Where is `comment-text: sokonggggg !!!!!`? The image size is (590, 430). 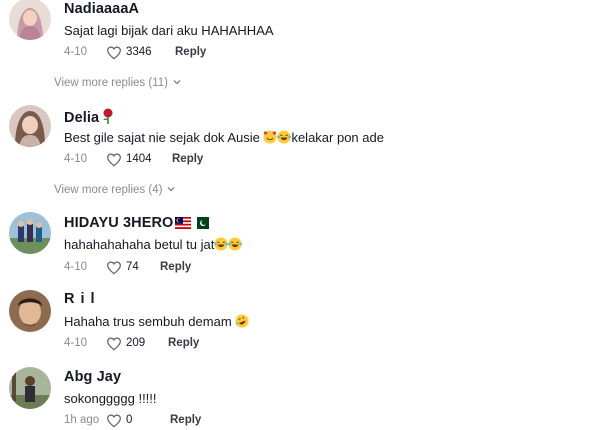
comment-text: sokonggggg !!!!! is located at coordinates (110, 398).